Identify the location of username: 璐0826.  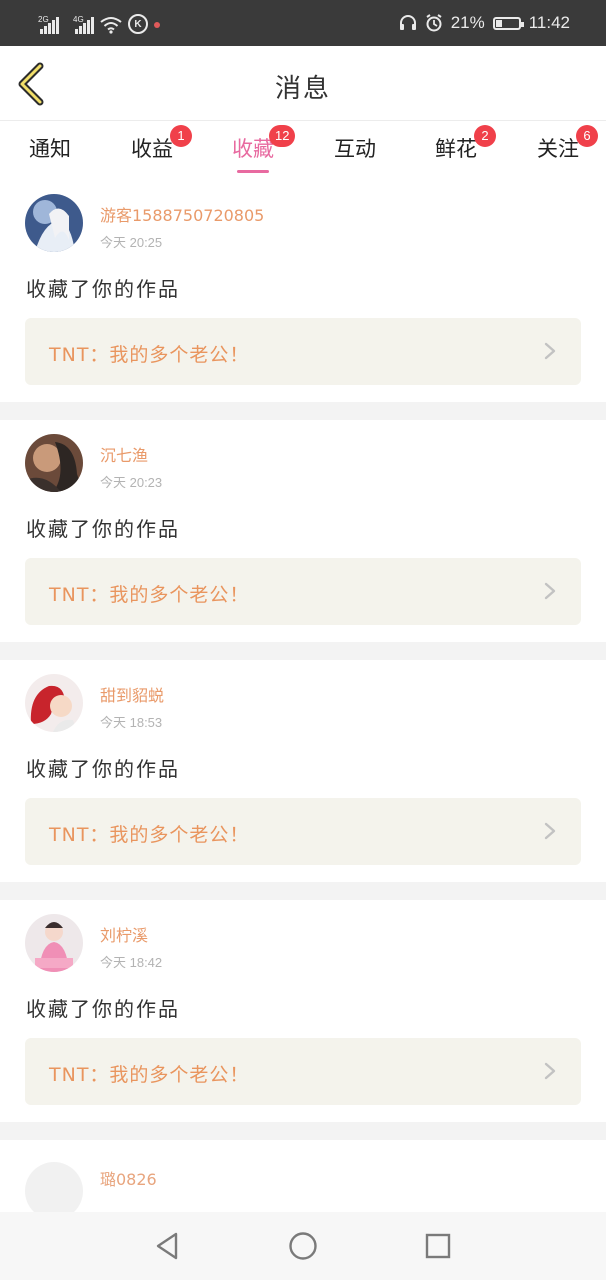
(128, 1178).